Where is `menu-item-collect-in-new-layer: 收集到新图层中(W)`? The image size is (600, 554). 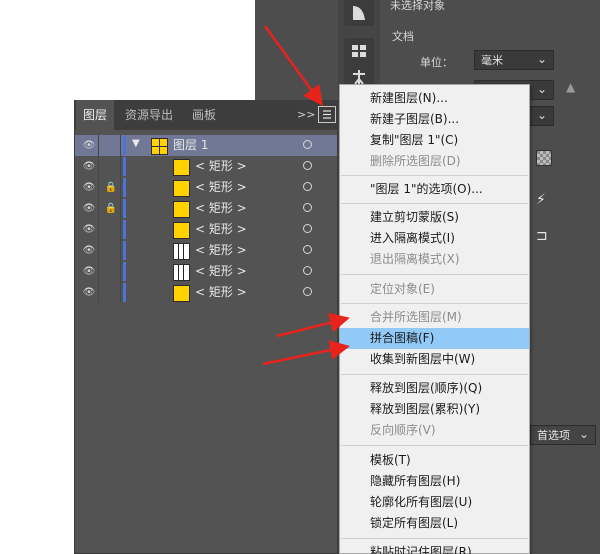
menu-item-collect-in-new-layer: 收集到新图层中(W) is located at coordinates (434, 359).